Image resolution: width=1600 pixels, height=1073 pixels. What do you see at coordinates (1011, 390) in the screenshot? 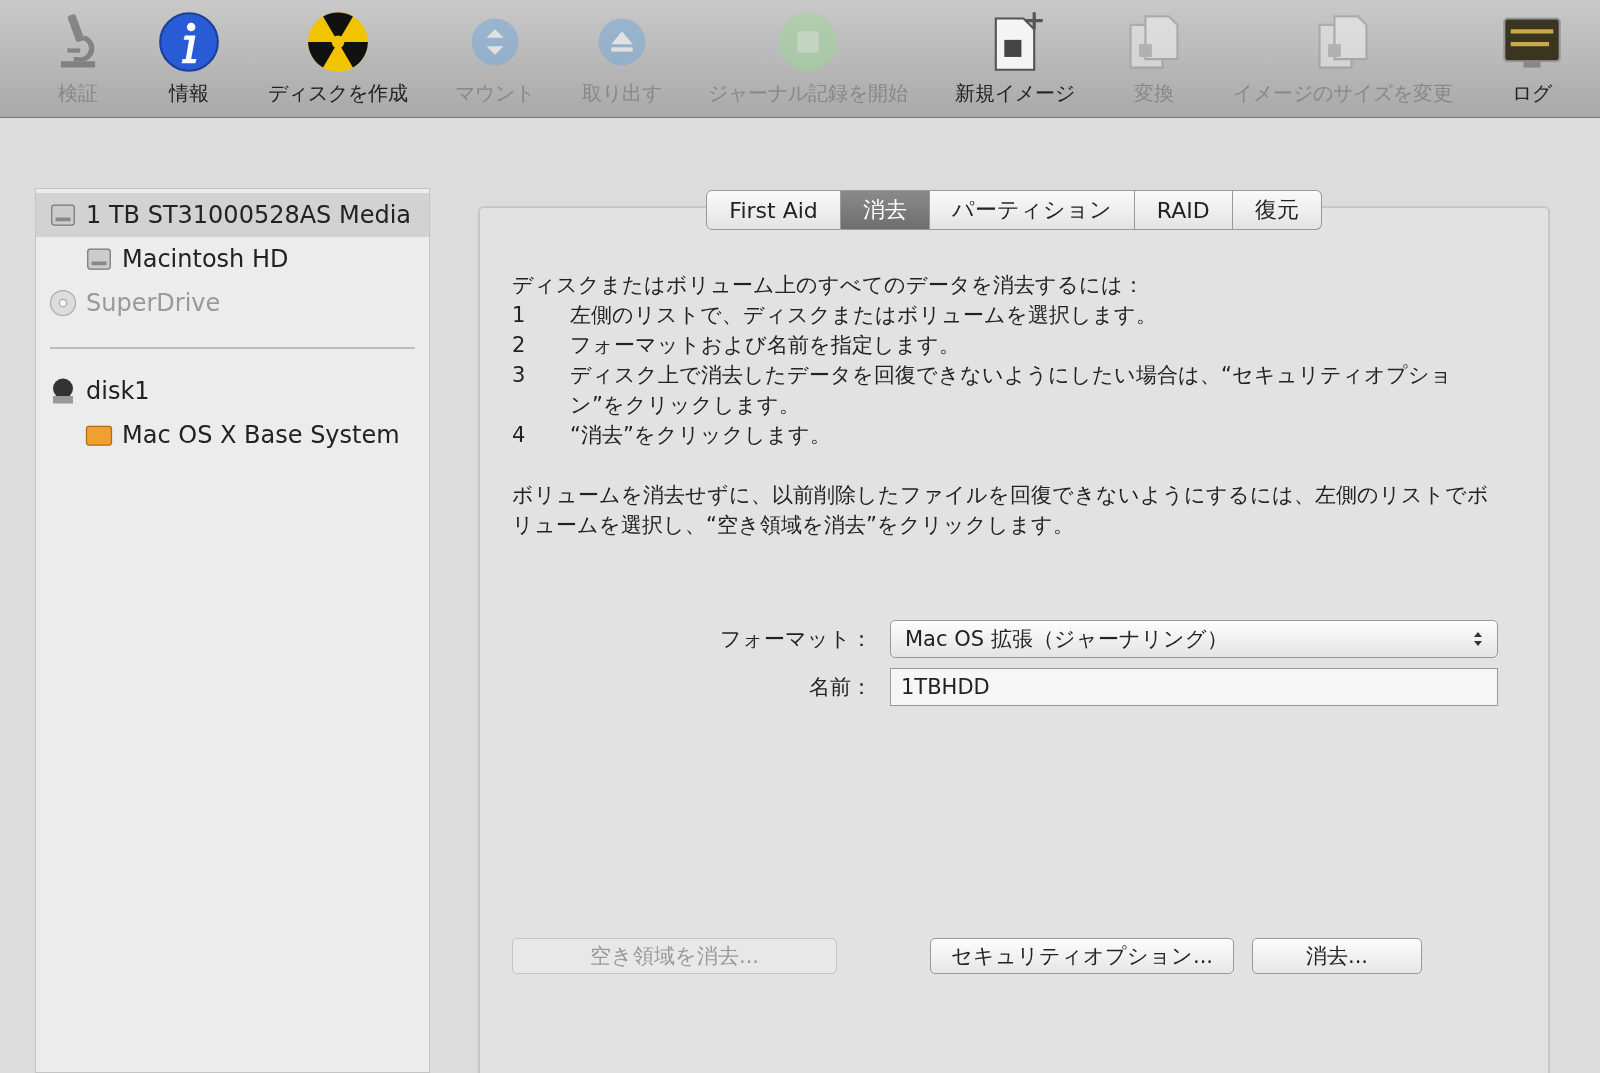
I see `step-text: ディスク上で消去したデータを回復できないようにしたい場合は、“セキュリティオプション”をクリックします。` at bounding box center [1011, 390].